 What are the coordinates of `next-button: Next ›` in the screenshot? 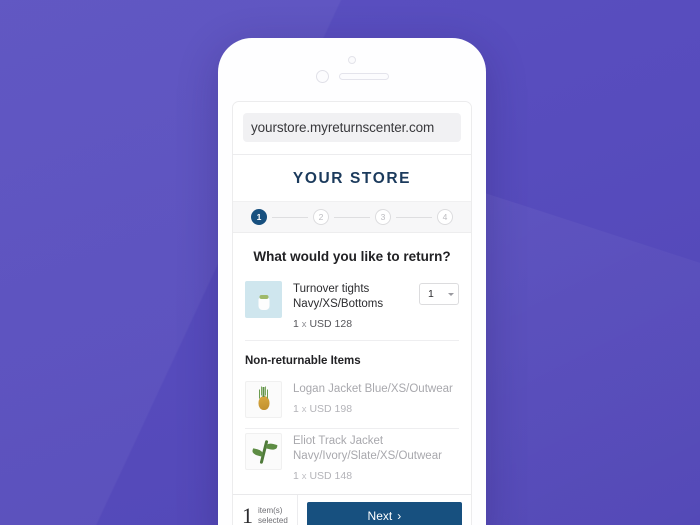 It's located at (384, 513).